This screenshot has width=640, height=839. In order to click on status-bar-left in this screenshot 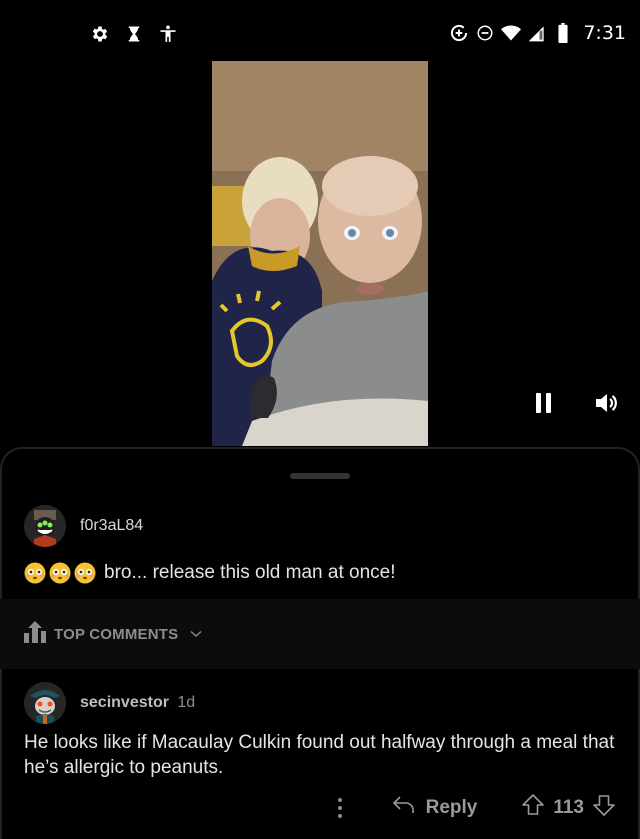, I will do `click(134, 34)`.